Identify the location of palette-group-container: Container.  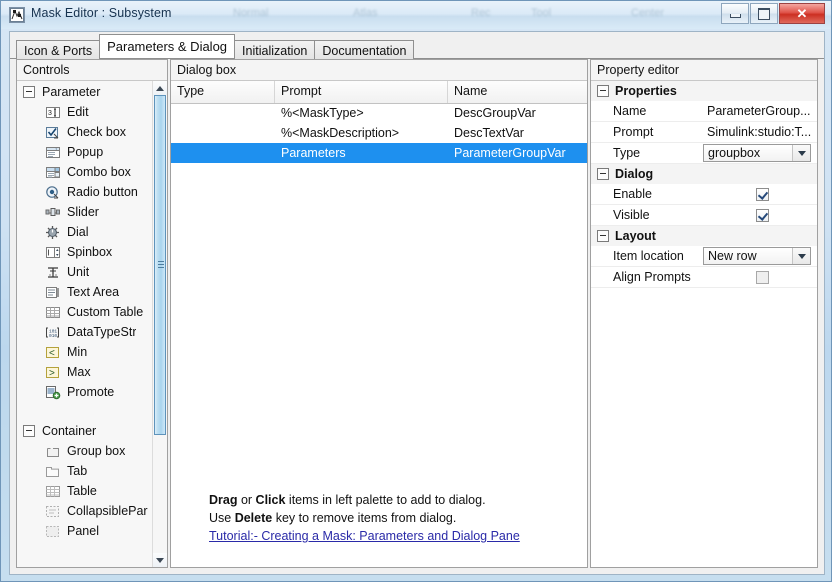
(85, 430).